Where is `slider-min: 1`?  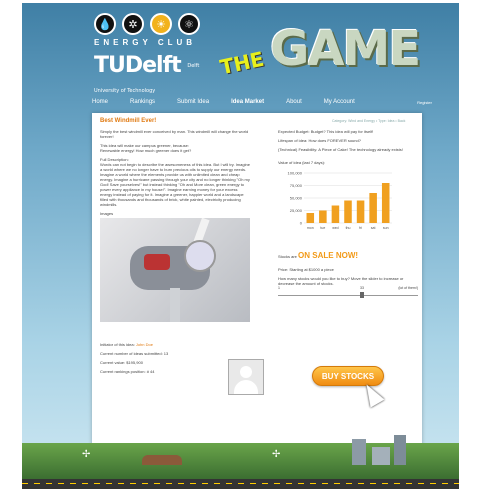 slider-min: 1 is located at coordinates (279, 288).